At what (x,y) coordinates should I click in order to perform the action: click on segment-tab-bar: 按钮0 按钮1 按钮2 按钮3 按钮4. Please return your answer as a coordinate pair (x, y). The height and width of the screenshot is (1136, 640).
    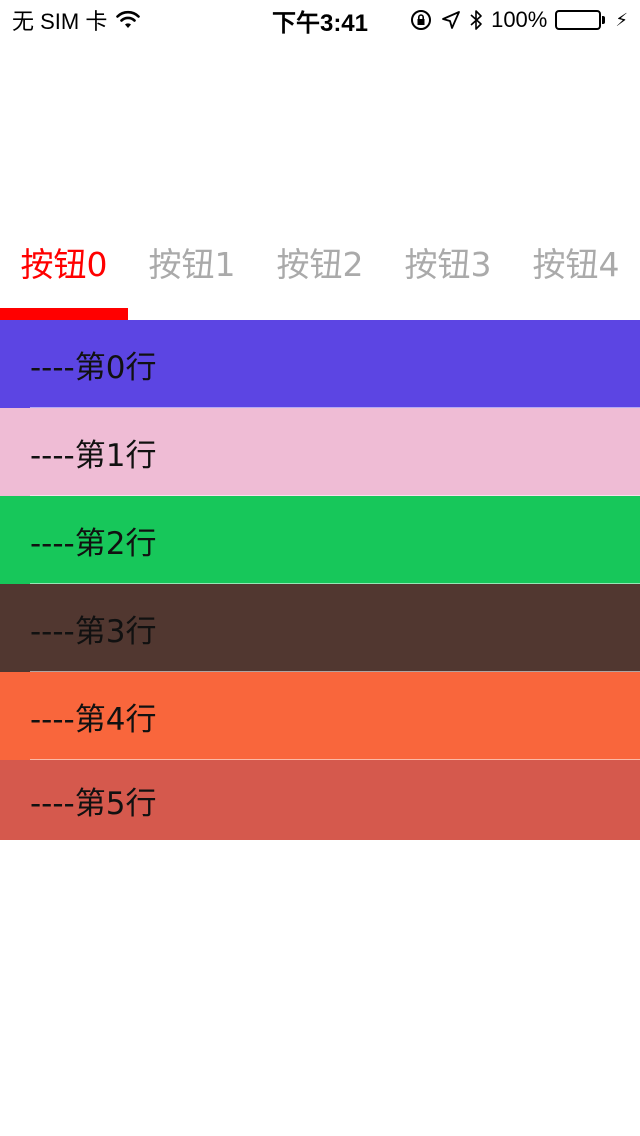
    Looking at the image, I should click on (320, 262).